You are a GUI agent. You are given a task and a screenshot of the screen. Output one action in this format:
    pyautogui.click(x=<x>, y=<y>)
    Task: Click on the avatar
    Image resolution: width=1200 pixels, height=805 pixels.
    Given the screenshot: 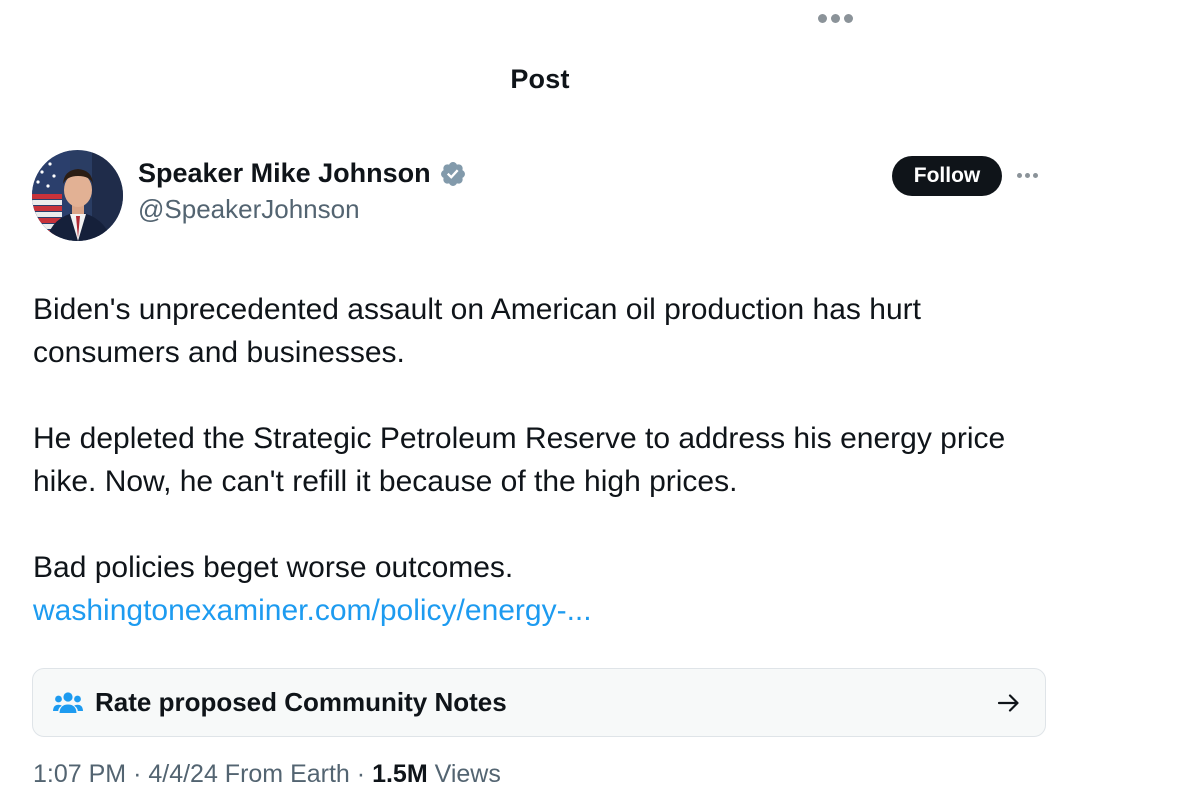 What is the action you would take?
    pyautogui.click(x=77, y=195)
    